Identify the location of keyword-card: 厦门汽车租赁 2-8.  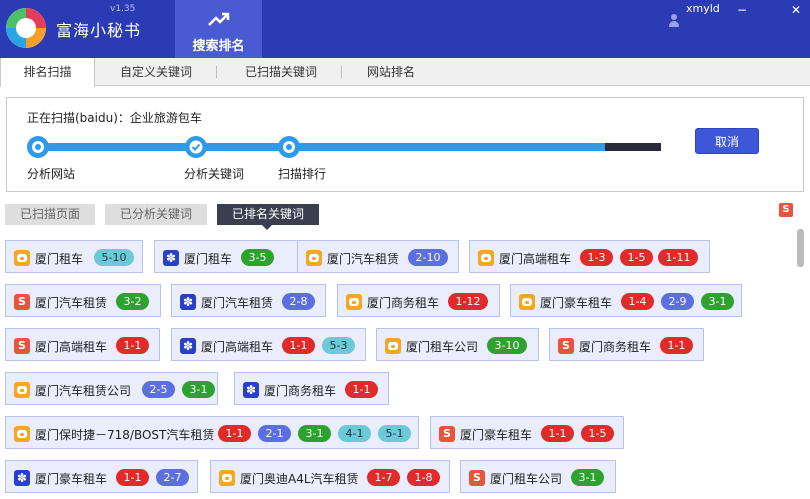
(248, 300).